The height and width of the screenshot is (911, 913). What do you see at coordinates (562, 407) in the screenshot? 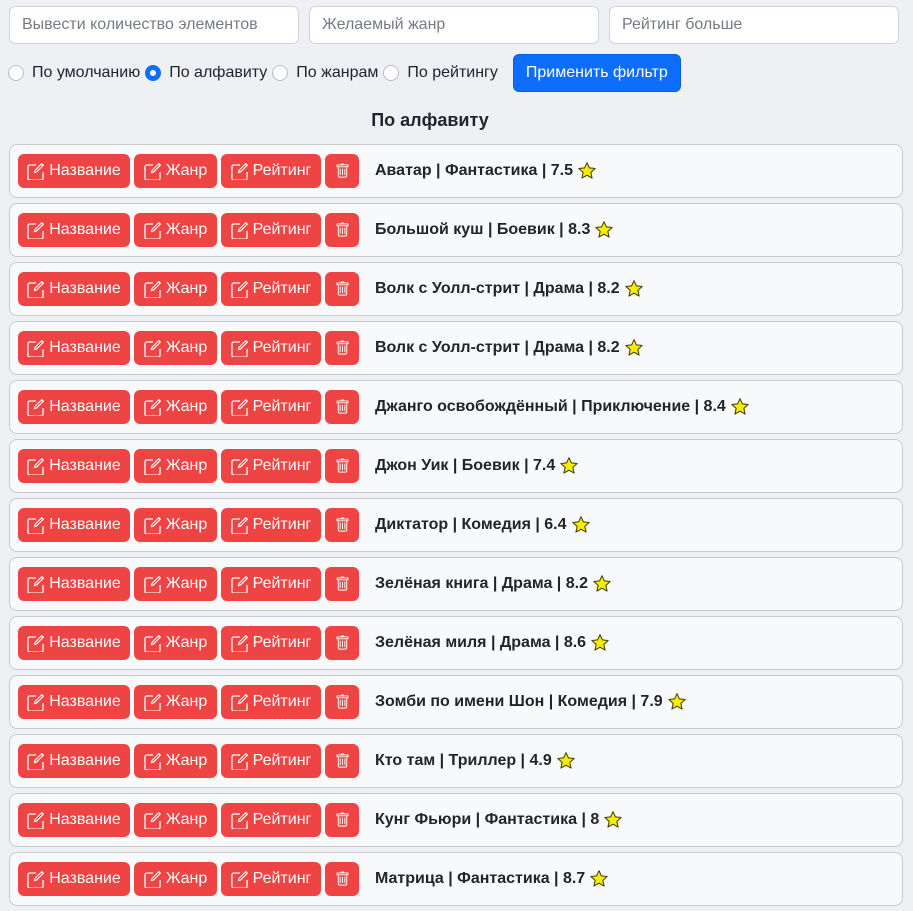
I see `movie-title: Джанго освобождённый | Приключение | 8.4` at bounding box center [562, 407].